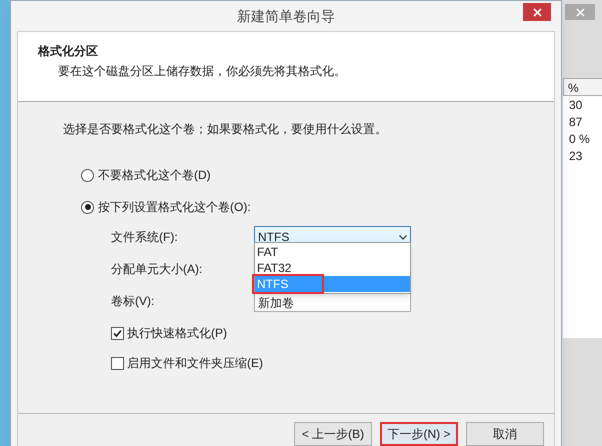 This screenshot has height=446, width=602. Describe the element at coordinates (419, 434) in the screenshot. I see `wizard-button: 下一步(N) >` at that location.